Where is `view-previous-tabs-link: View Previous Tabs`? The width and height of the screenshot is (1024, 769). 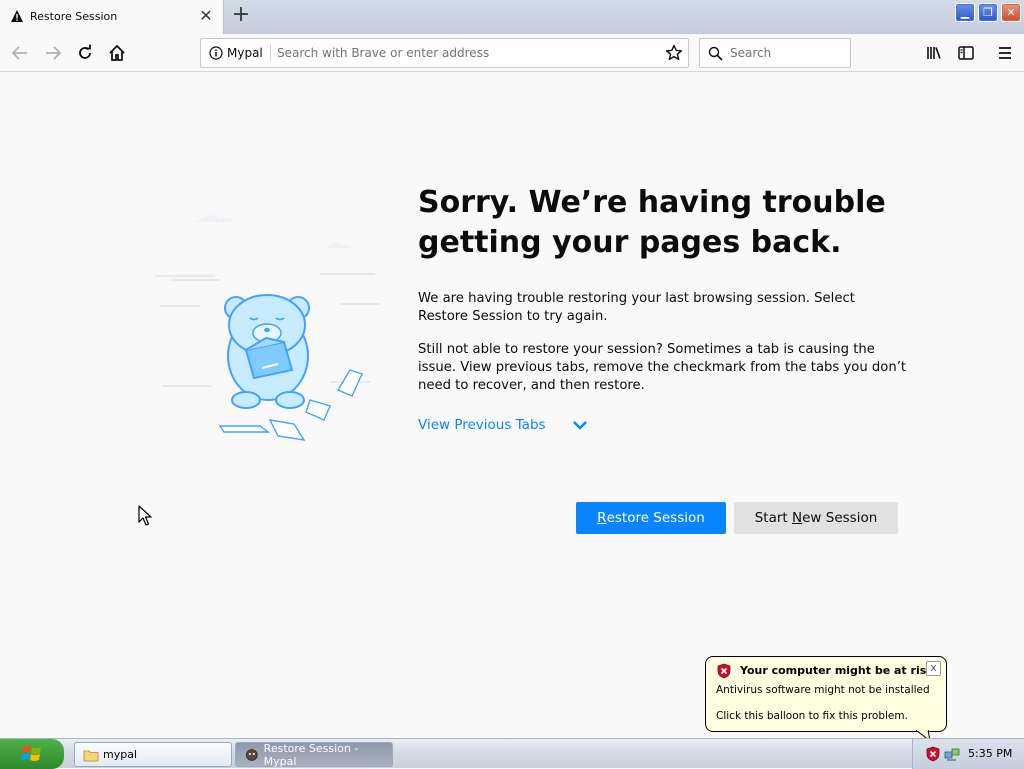
view-previous-tabs-link: View Previous Tabs is located at coordinates (503, 425).